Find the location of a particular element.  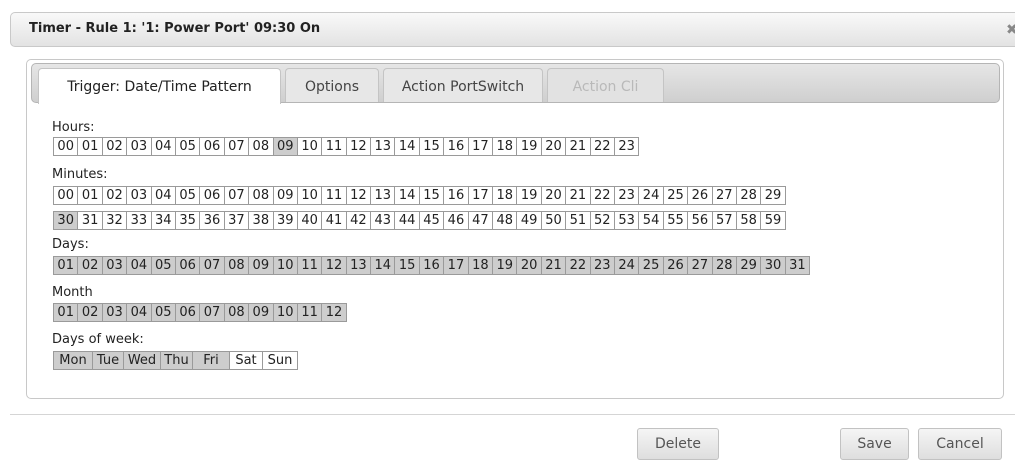

weekday-cell-sun: Sun is located at coordinates (280, 360).